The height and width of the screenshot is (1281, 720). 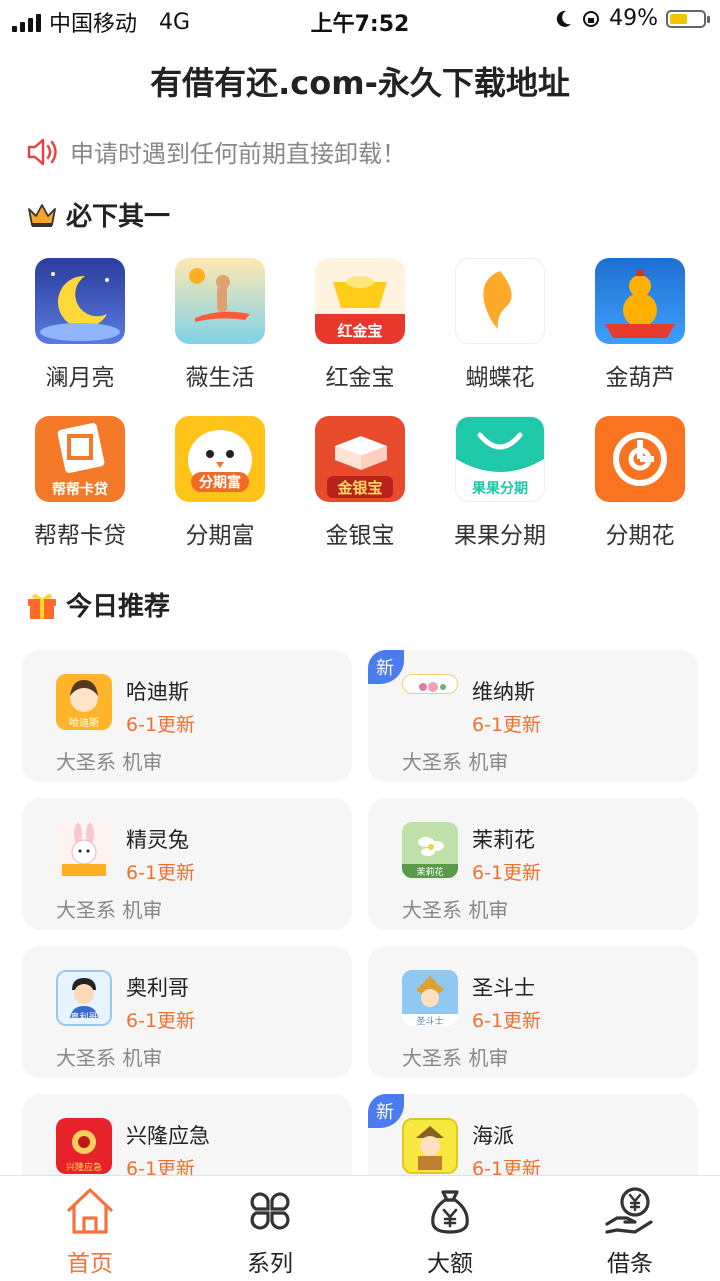 I want to click on speaker-icon, so click(x=42, y=151).